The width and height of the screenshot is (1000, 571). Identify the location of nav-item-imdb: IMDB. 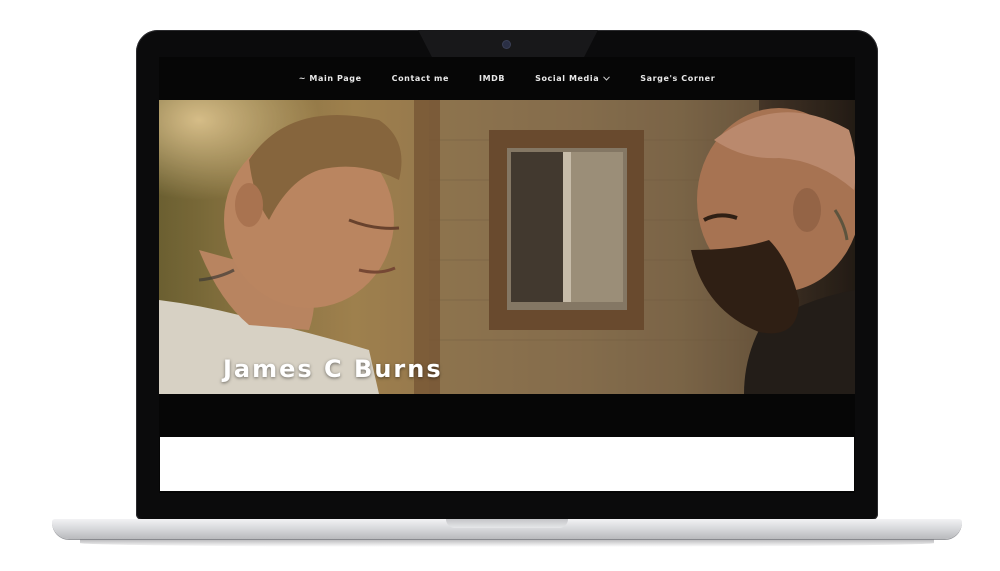
(492, 78).